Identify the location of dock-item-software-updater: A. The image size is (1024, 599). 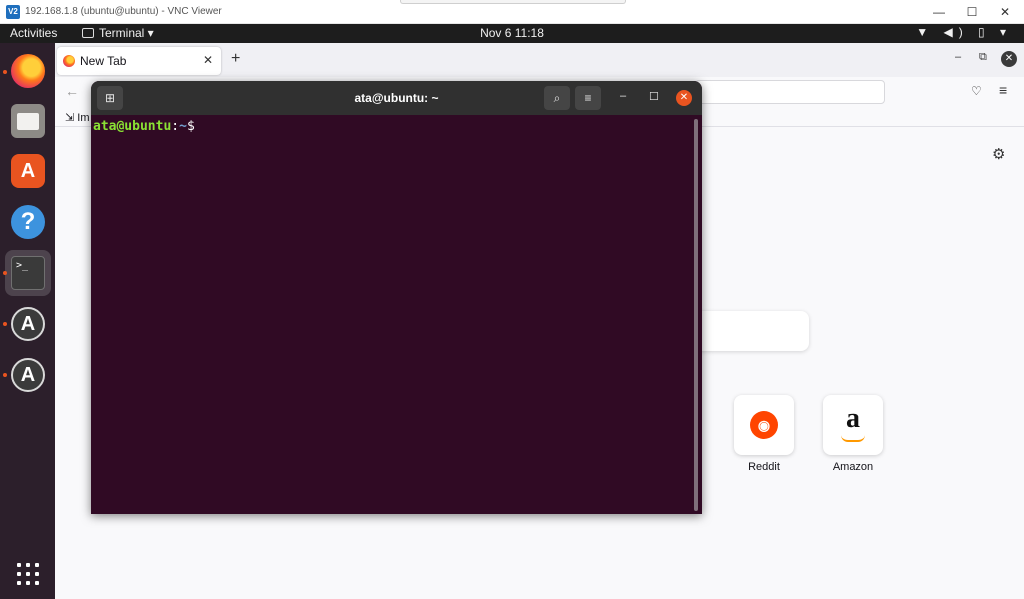
(28, 324).